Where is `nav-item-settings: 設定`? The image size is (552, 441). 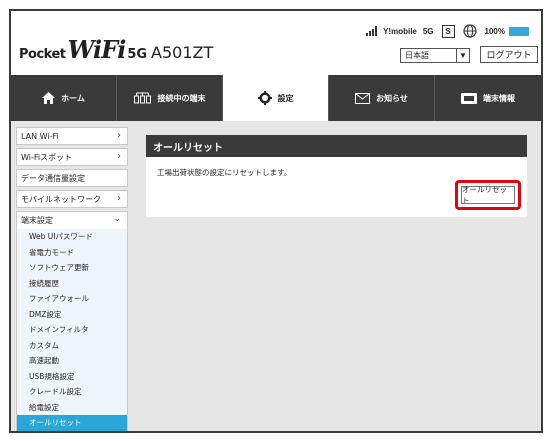
nav-item-settings: 設定 is located at coordinates (276, 98).